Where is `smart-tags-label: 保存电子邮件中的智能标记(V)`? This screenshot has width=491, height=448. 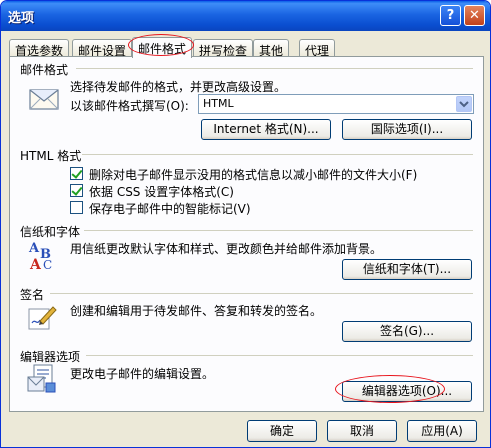 smart-tags-label: 保存电子邮件中的智能标记(V) is located at coordinates (170, 209).